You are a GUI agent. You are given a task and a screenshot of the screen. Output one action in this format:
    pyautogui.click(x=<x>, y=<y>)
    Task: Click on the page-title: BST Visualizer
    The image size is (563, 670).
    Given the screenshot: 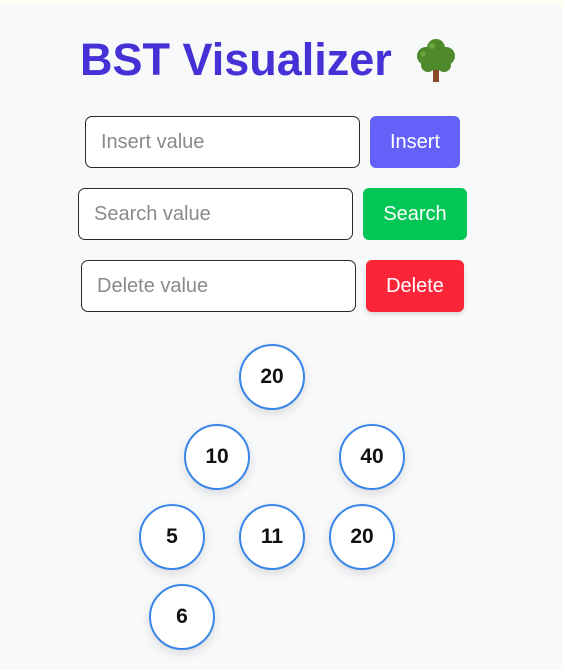 What is the action you would take?
    pyautogui.click(x=236, y=59)
    